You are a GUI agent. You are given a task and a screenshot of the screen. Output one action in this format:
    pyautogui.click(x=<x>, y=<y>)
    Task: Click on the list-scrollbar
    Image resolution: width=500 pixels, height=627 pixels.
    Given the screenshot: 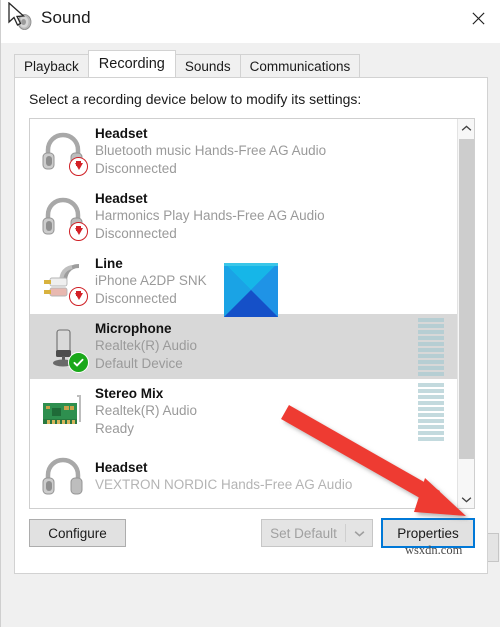 What is the action you would take?
    pyautogui.click(x=465, y=313)
    